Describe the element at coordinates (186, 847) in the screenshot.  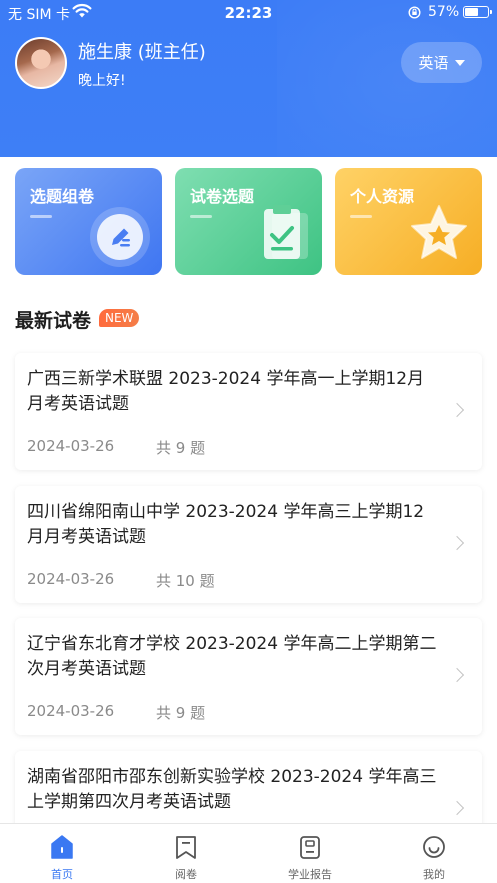
I see `bookmark-icon` at that location.